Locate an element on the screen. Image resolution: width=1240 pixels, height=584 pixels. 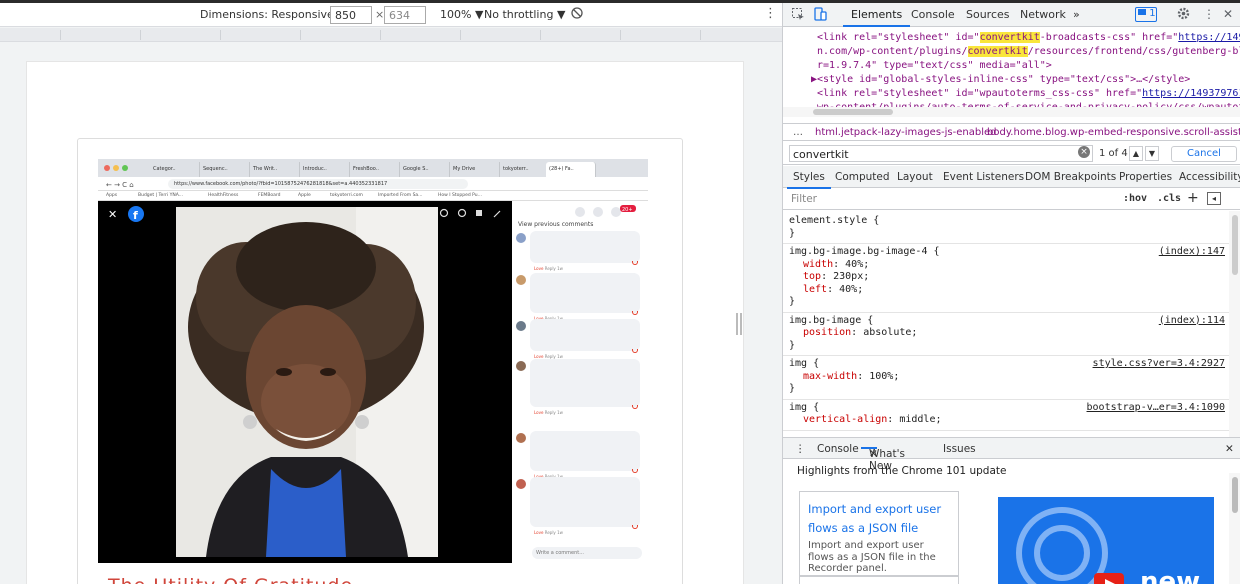
tab-properties: Properties is located at coordinates (1145, 177).